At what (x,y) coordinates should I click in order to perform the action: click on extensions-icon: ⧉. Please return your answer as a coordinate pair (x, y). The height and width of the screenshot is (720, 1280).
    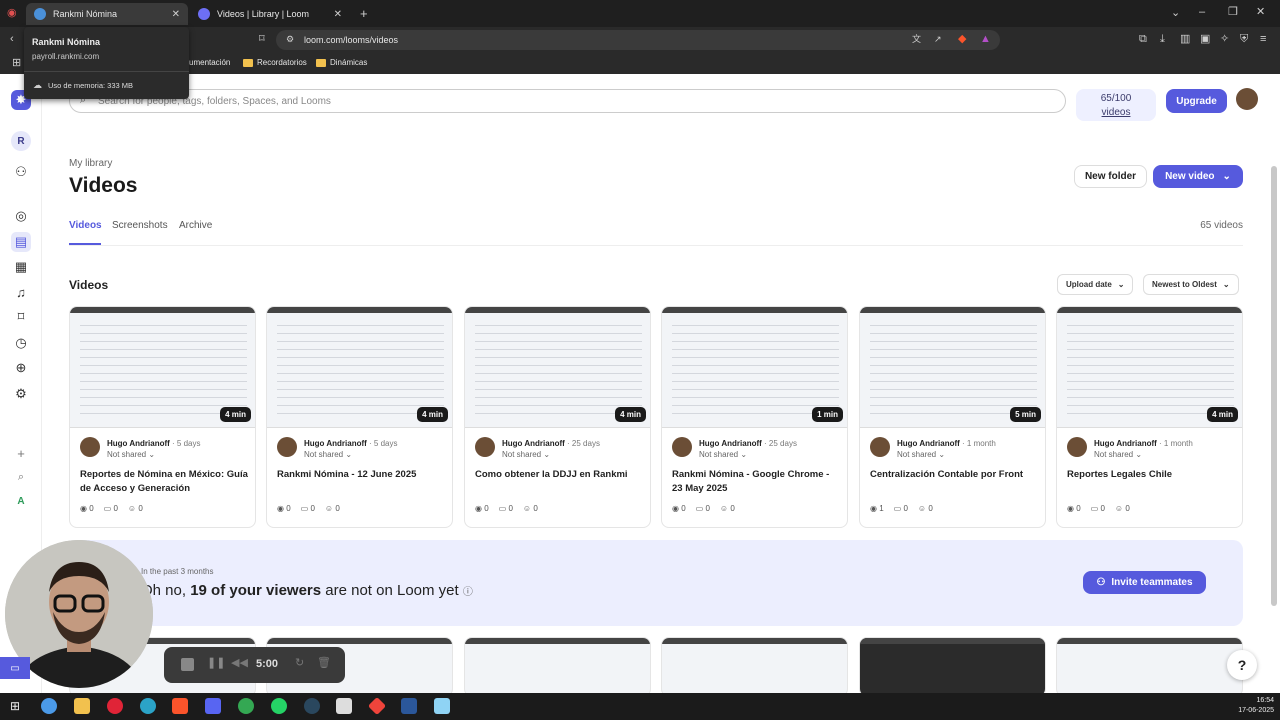
    Looking at the image, I should click on (1143, 39).